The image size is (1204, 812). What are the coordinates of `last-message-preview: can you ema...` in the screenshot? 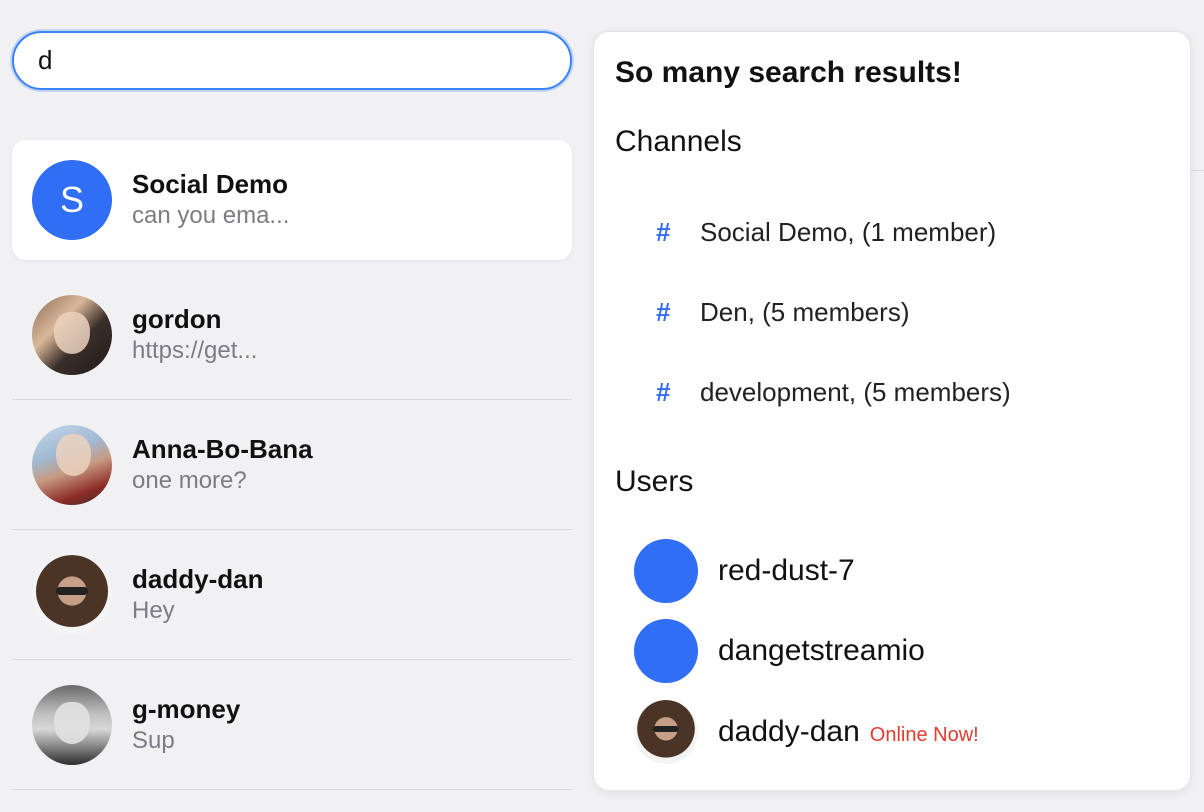 It's located at (211, 215).